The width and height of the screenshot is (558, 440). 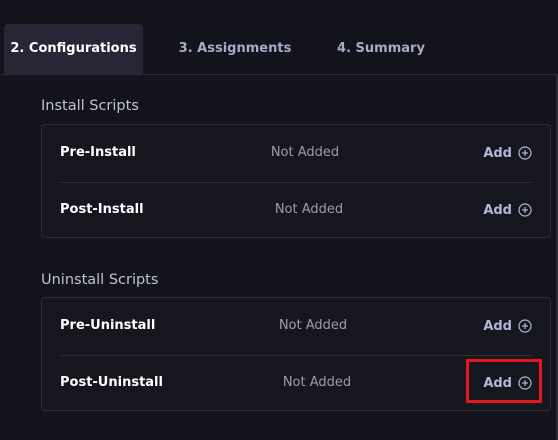 I want to click on tab-configurations: 2. Configurations, so click(x=73, y=49).